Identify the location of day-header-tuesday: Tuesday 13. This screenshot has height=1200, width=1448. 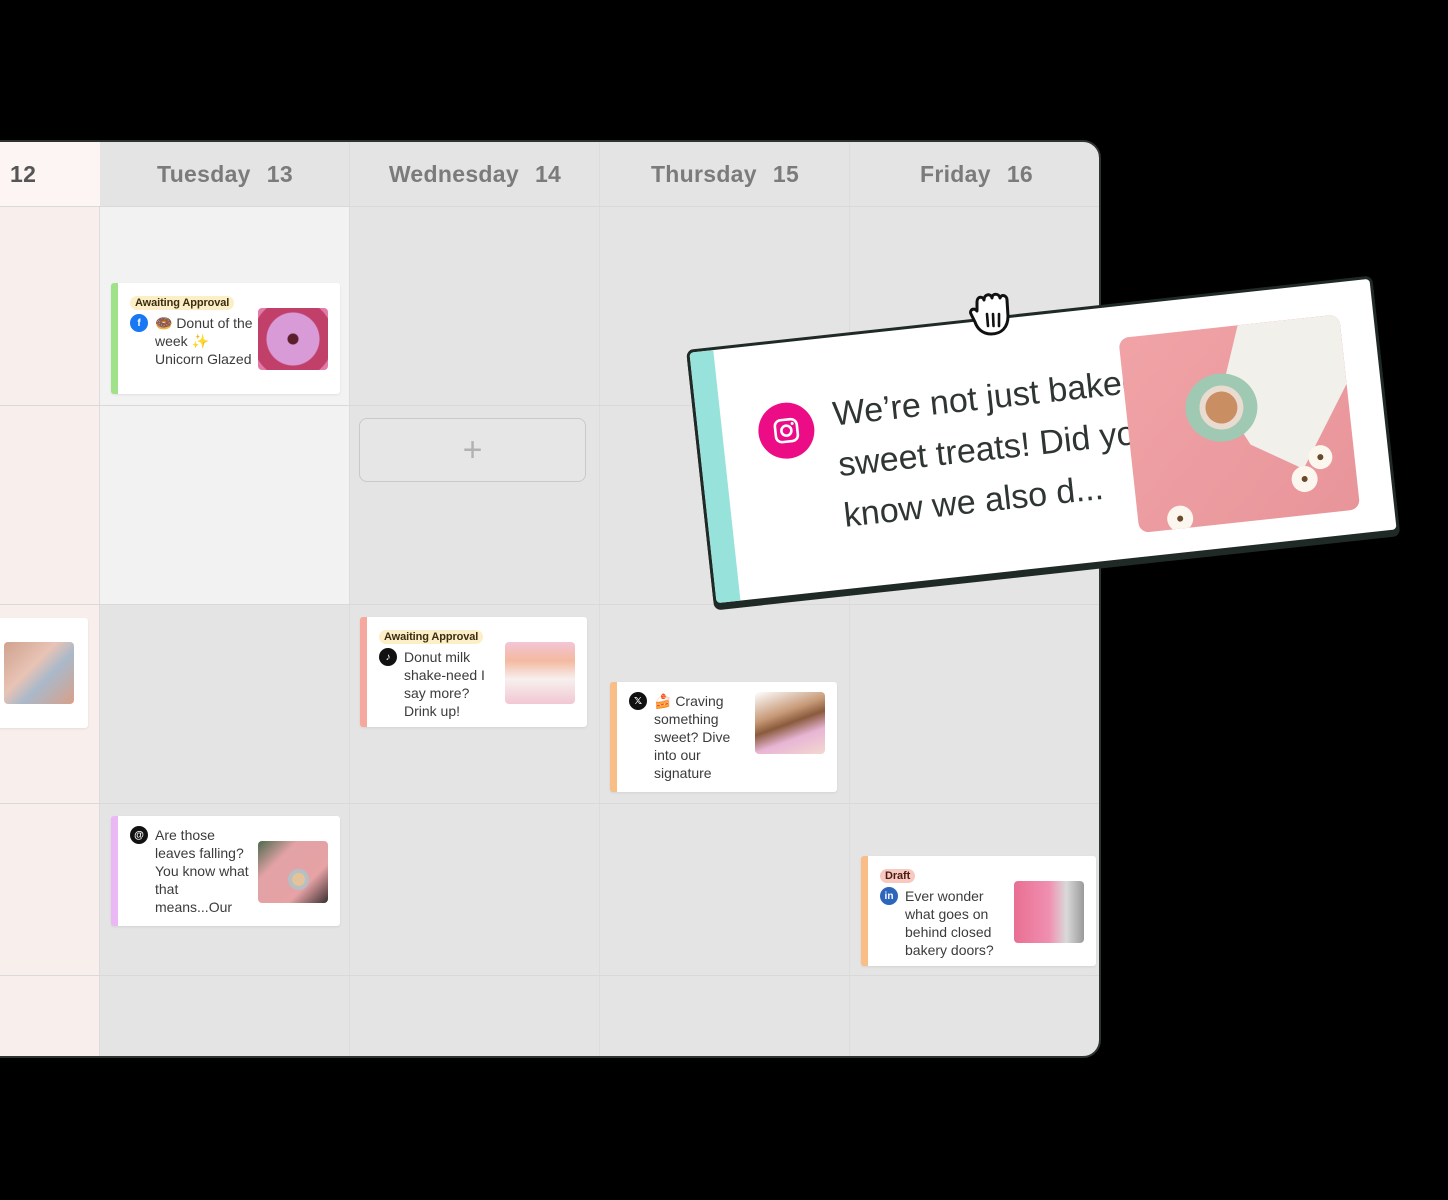
(225, 174).